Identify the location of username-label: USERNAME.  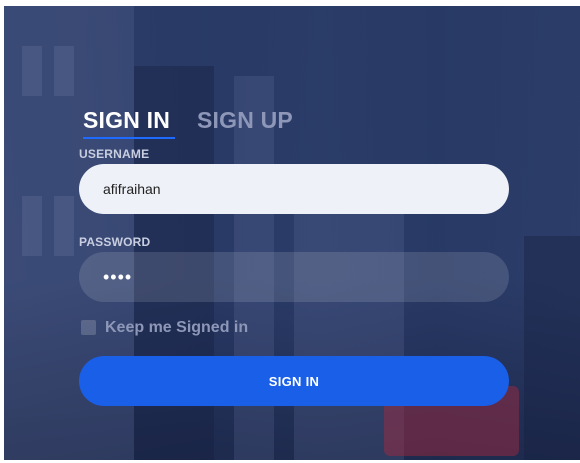
(114, 154).